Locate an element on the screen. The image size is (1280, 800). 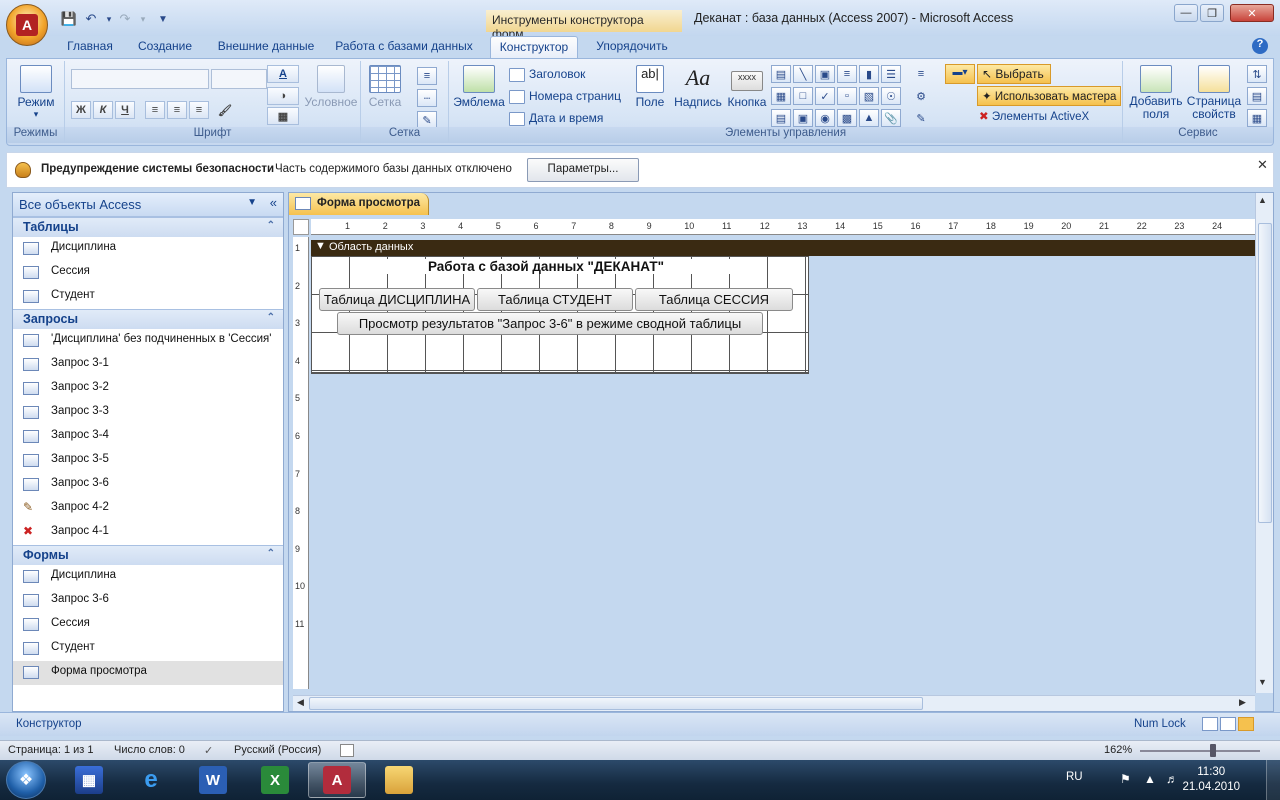
bold-icon: Ж is located at coordinates (81, 110).